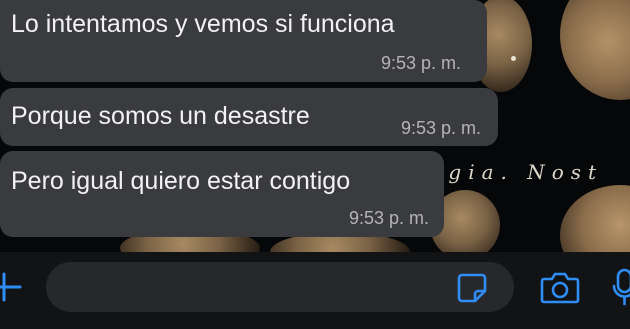 The width and height of the screenshot is (630, 329). What do you see at coordinates (203, 24) in the screenshot?
I see `message-text: Lo intentamos y vemos si funciona` at bounding box center [203, 24].